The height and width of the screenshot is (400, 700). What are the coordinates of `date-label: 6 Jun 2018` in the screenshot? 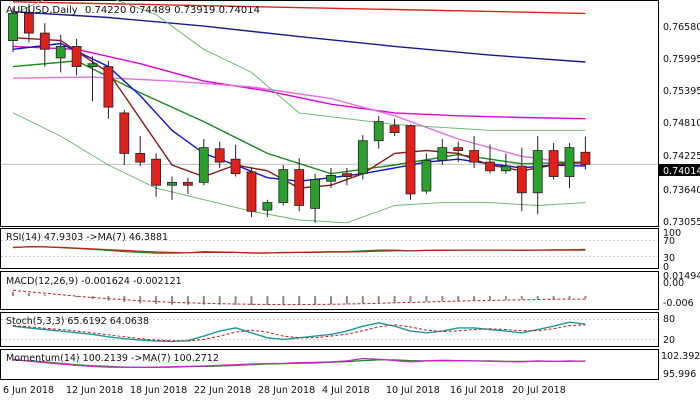 It's located at (28, 390).